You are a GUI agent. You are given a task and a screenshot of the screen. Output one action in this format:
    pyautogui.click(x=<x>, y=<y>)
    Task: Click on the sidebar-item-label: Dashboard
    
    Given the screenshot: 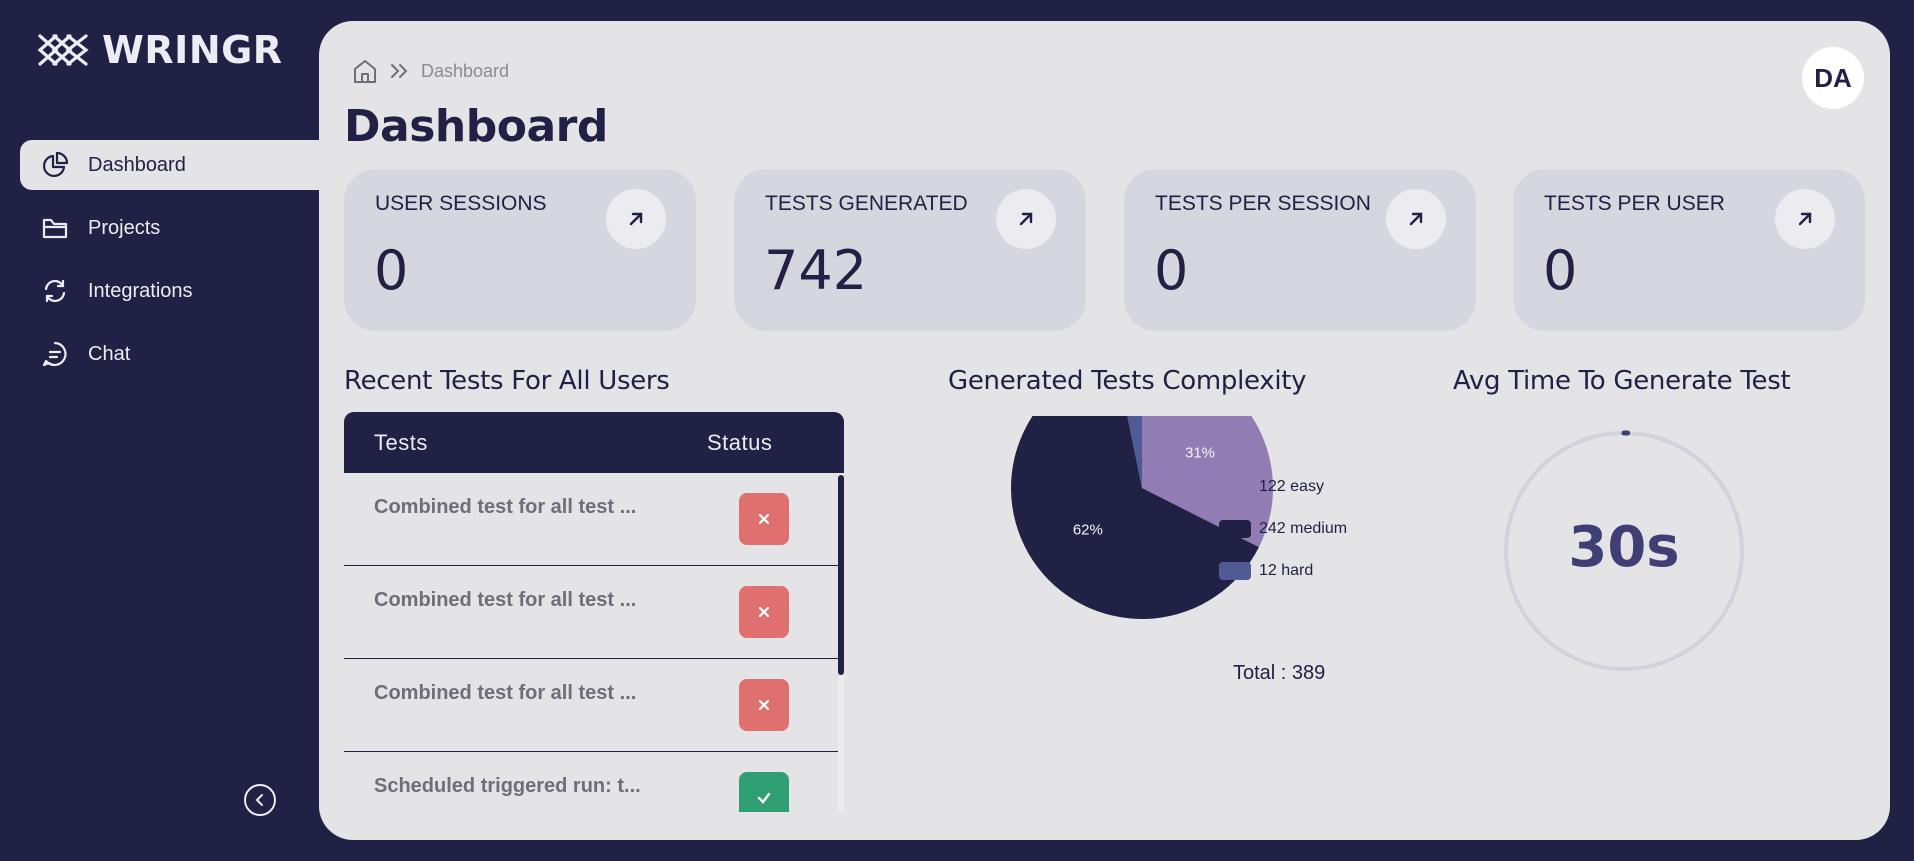 What is the action you would take?
    pyautogui.click(x=137, y=164)
    